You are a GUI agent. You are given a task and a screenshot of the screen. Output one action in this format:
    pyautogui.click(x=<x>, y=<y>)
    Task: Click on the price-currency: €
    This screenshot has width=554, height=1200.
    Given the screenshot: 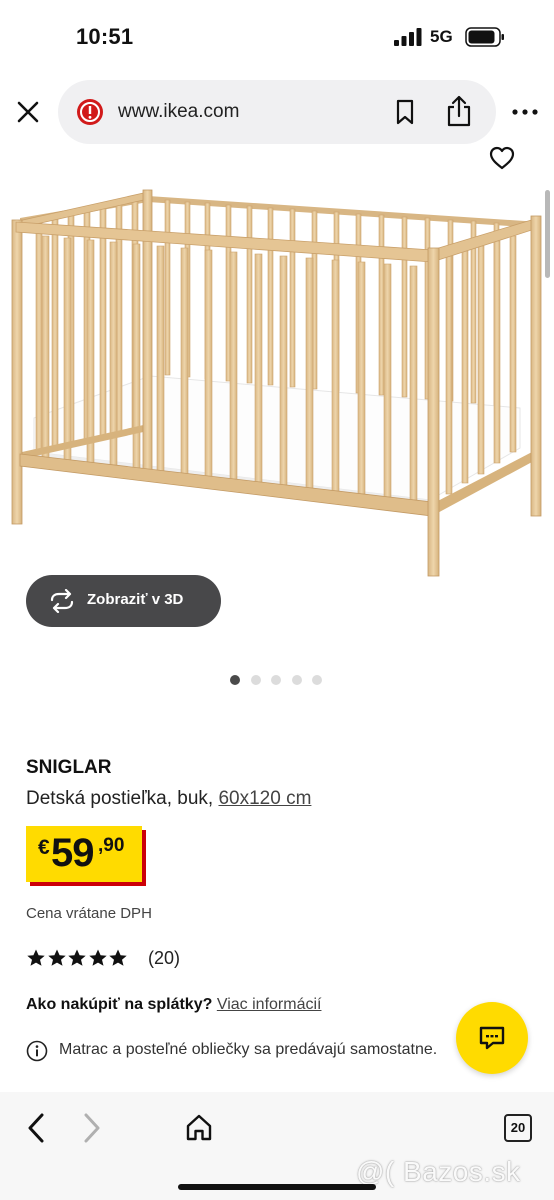 What is the action you would take?
    pyautogui.click(x=44, y=847)
    